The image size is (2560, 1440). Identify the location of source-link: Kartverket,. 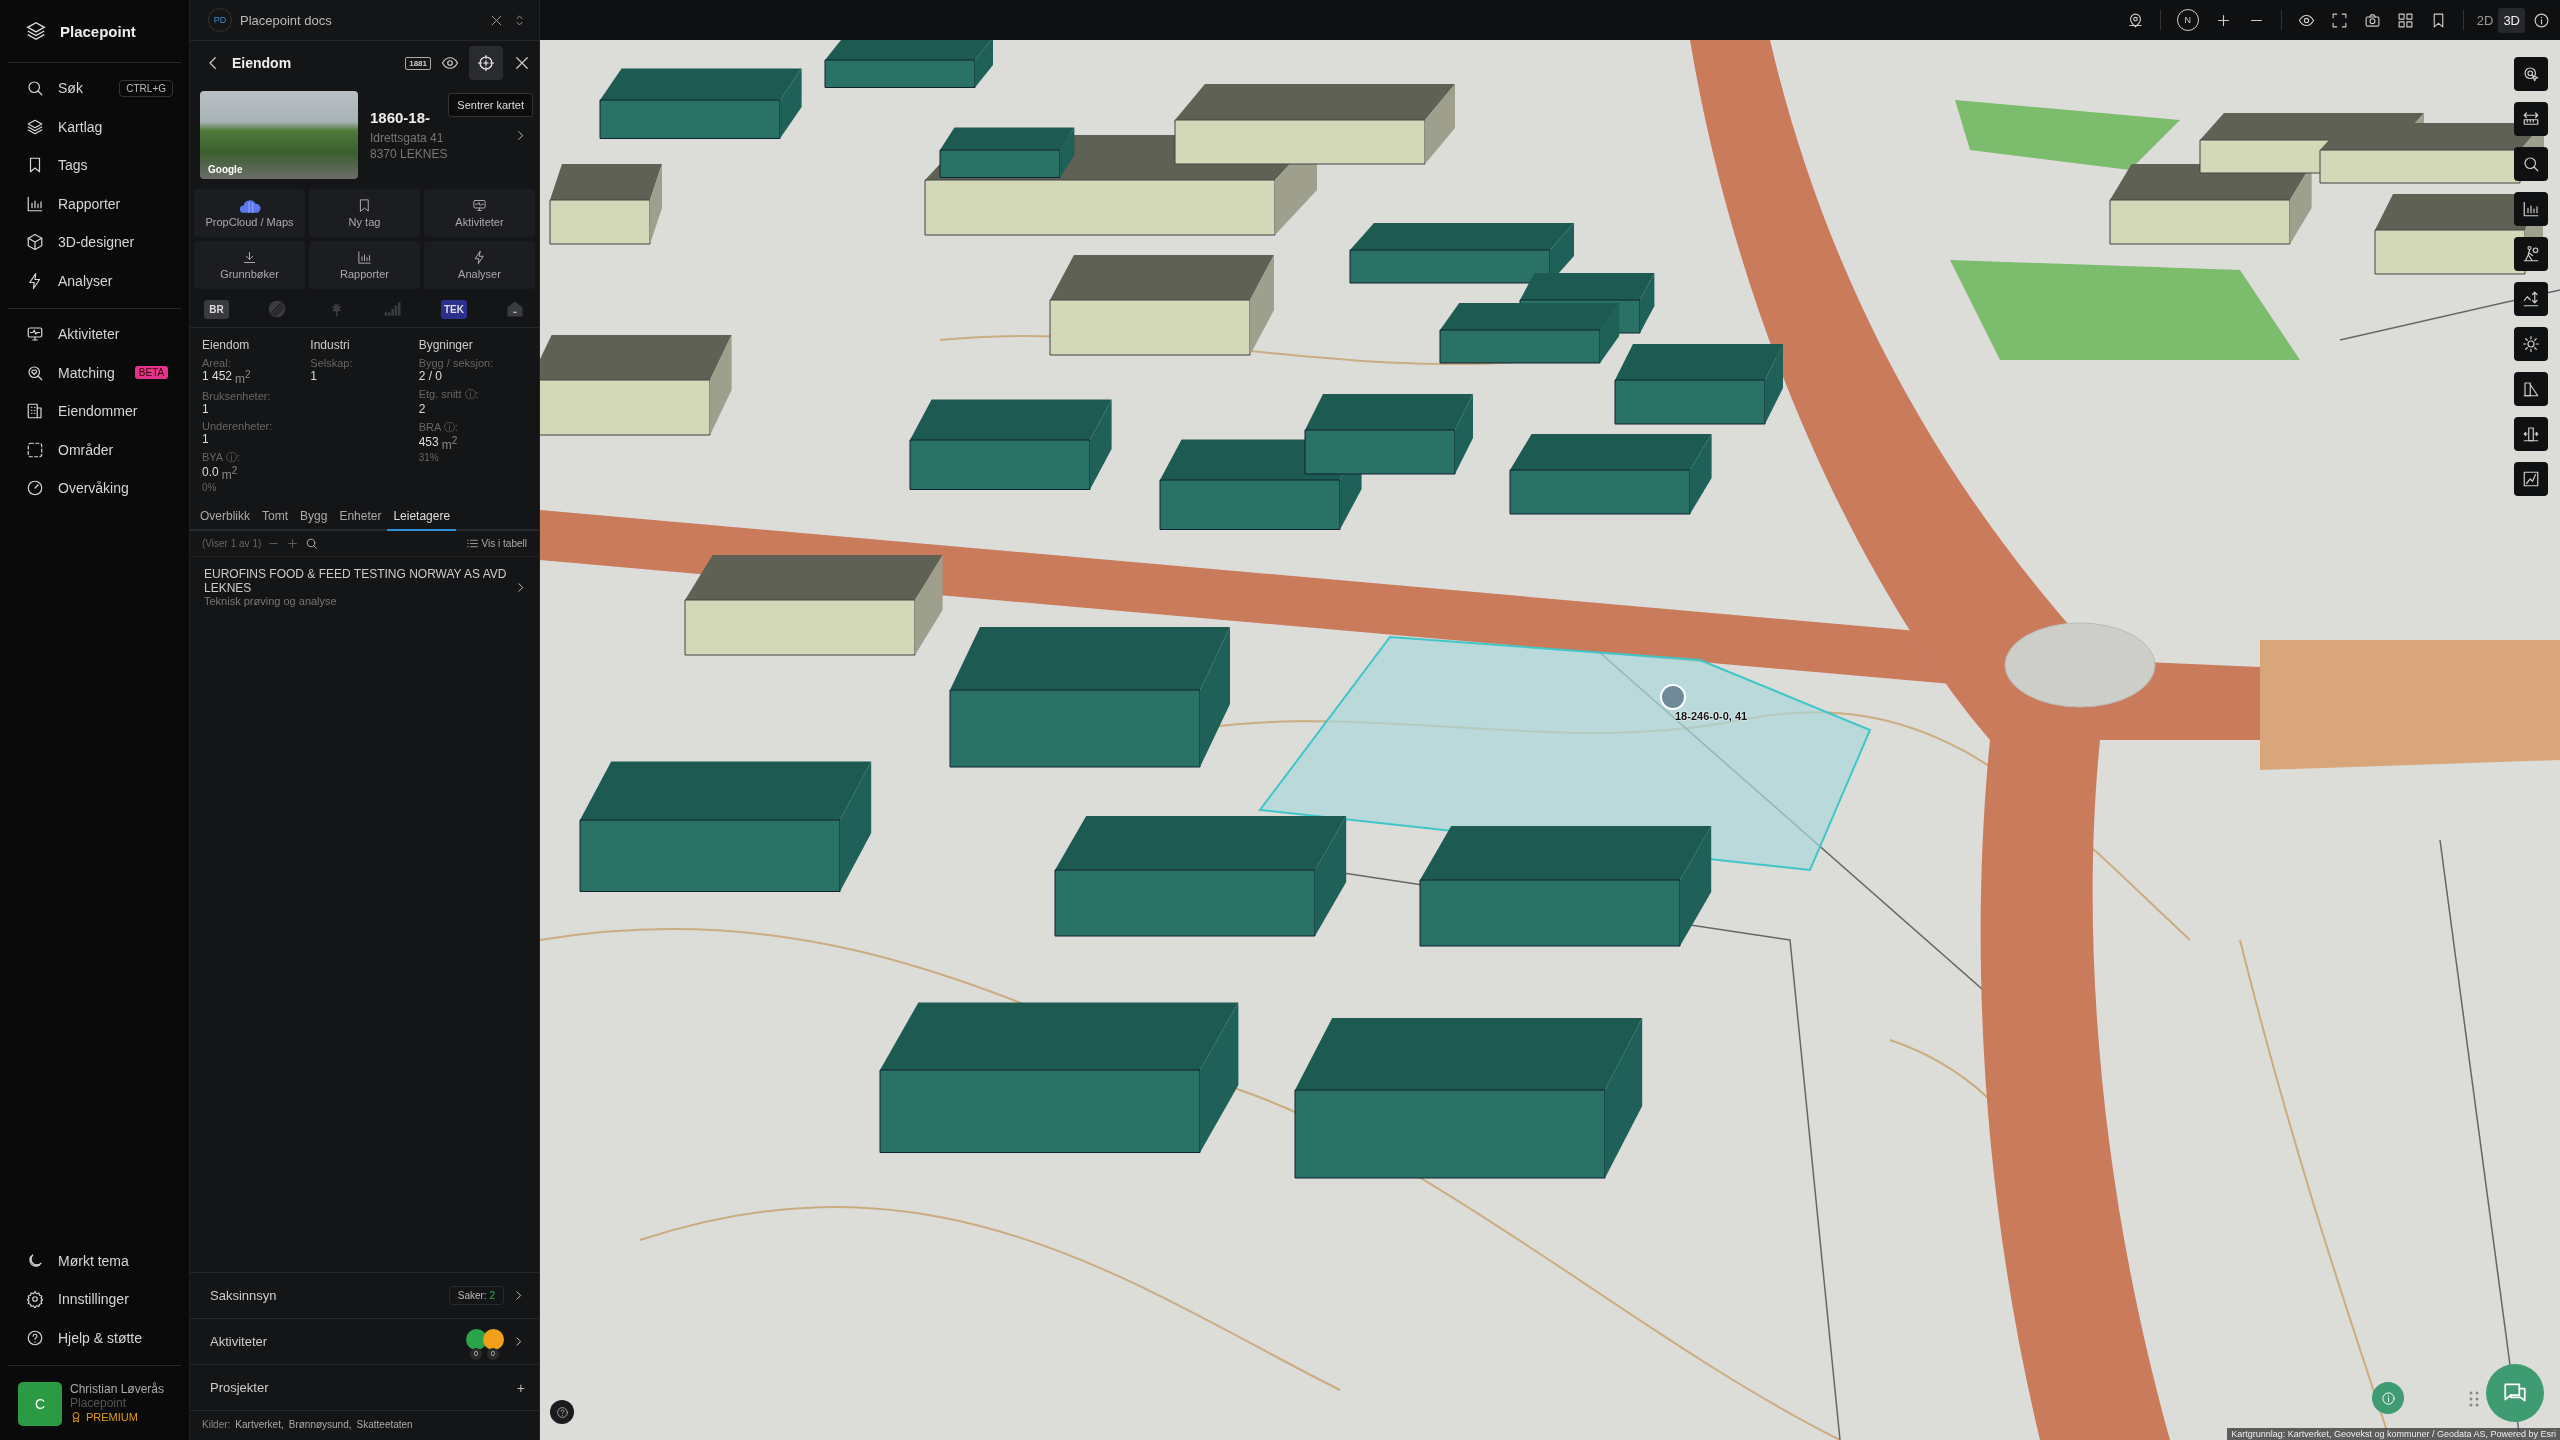
(259, 1424).